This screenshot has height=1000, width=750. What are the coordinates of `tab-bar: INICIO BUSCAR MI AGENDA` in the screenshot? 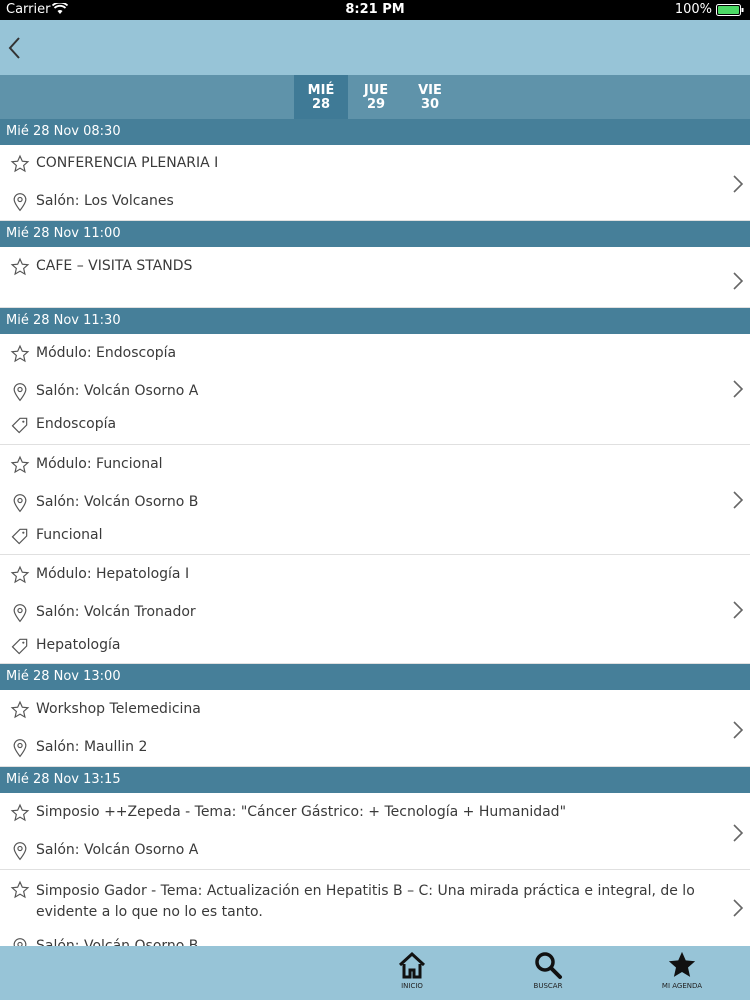 It's located at (375, 973).